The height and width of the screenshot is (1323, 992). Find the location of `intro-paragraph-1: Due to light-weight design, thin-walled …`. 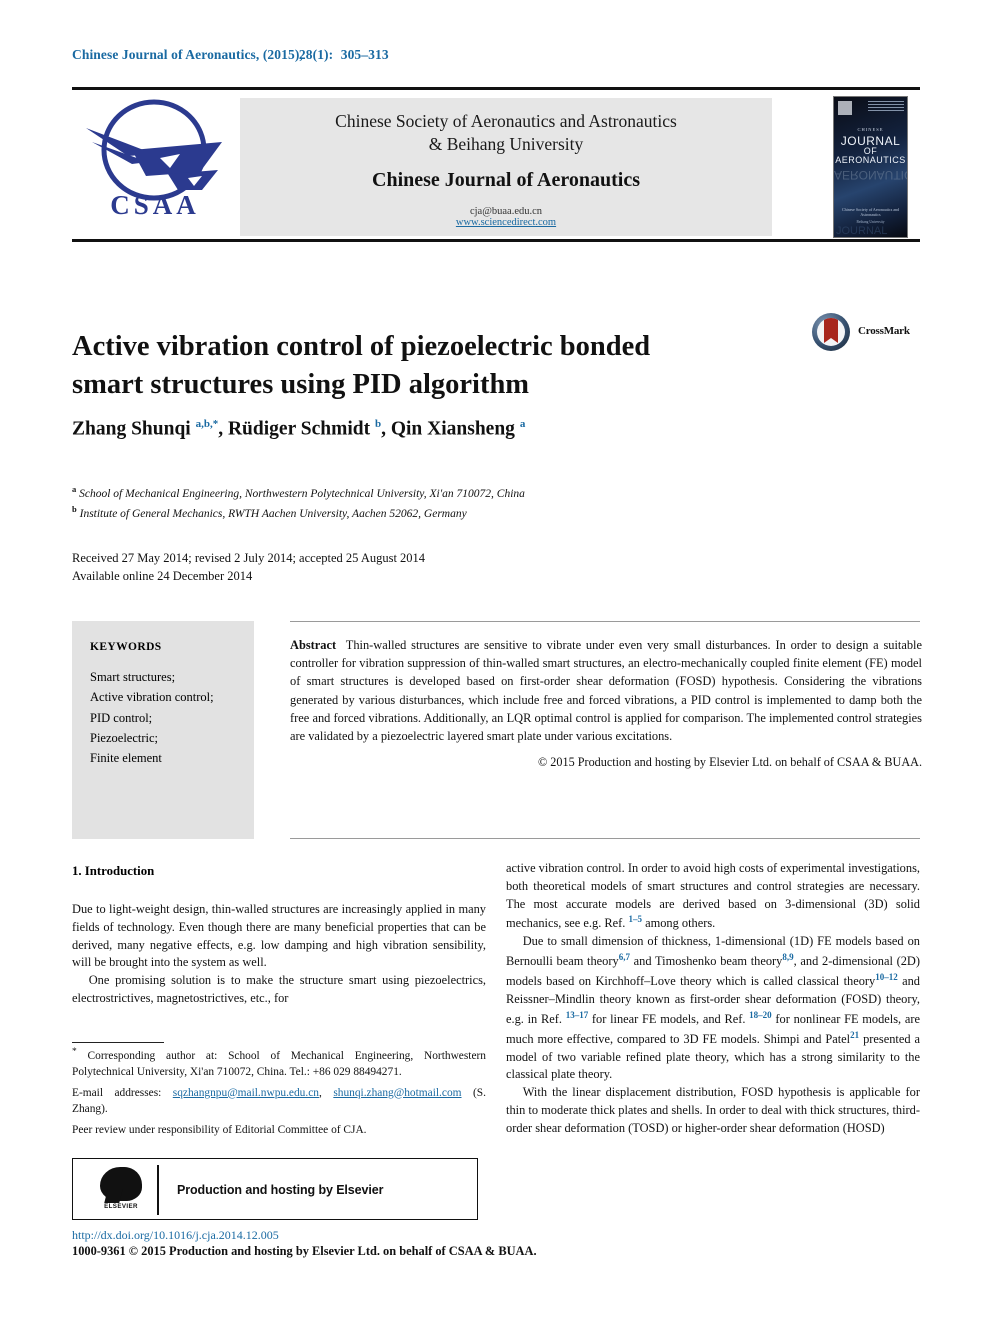

intro-paragraph-1: Due to light-weight design, thin-walled … is located at coordinates (279, 936).